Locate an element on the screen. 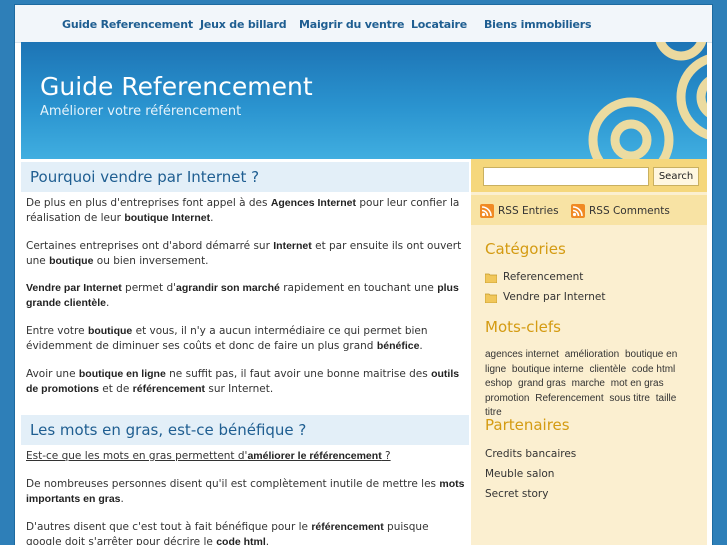 This screenshot has width=727, height=545. tag-link: grand gras is located at coordinates (542, 383).